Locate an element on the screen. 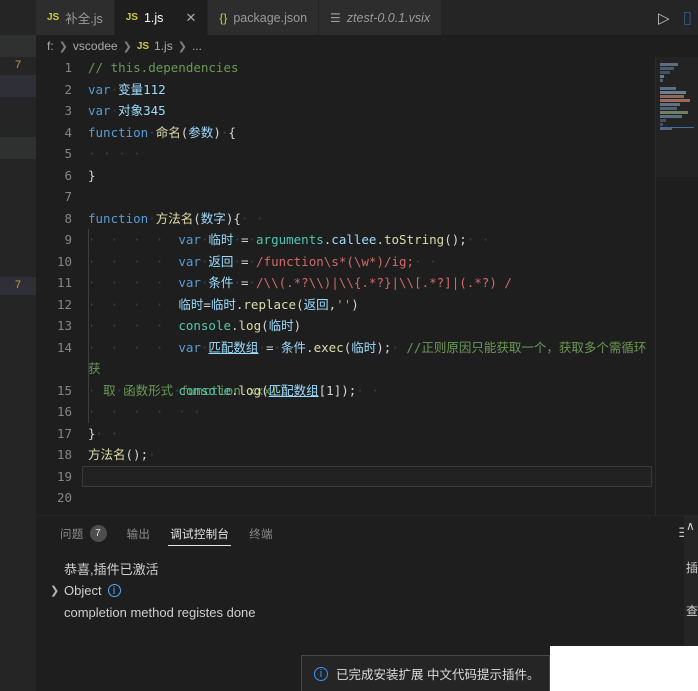 This screenshot has height=691, width=698. code-line-content: var·对象345 is located at coordinates (369, 111).